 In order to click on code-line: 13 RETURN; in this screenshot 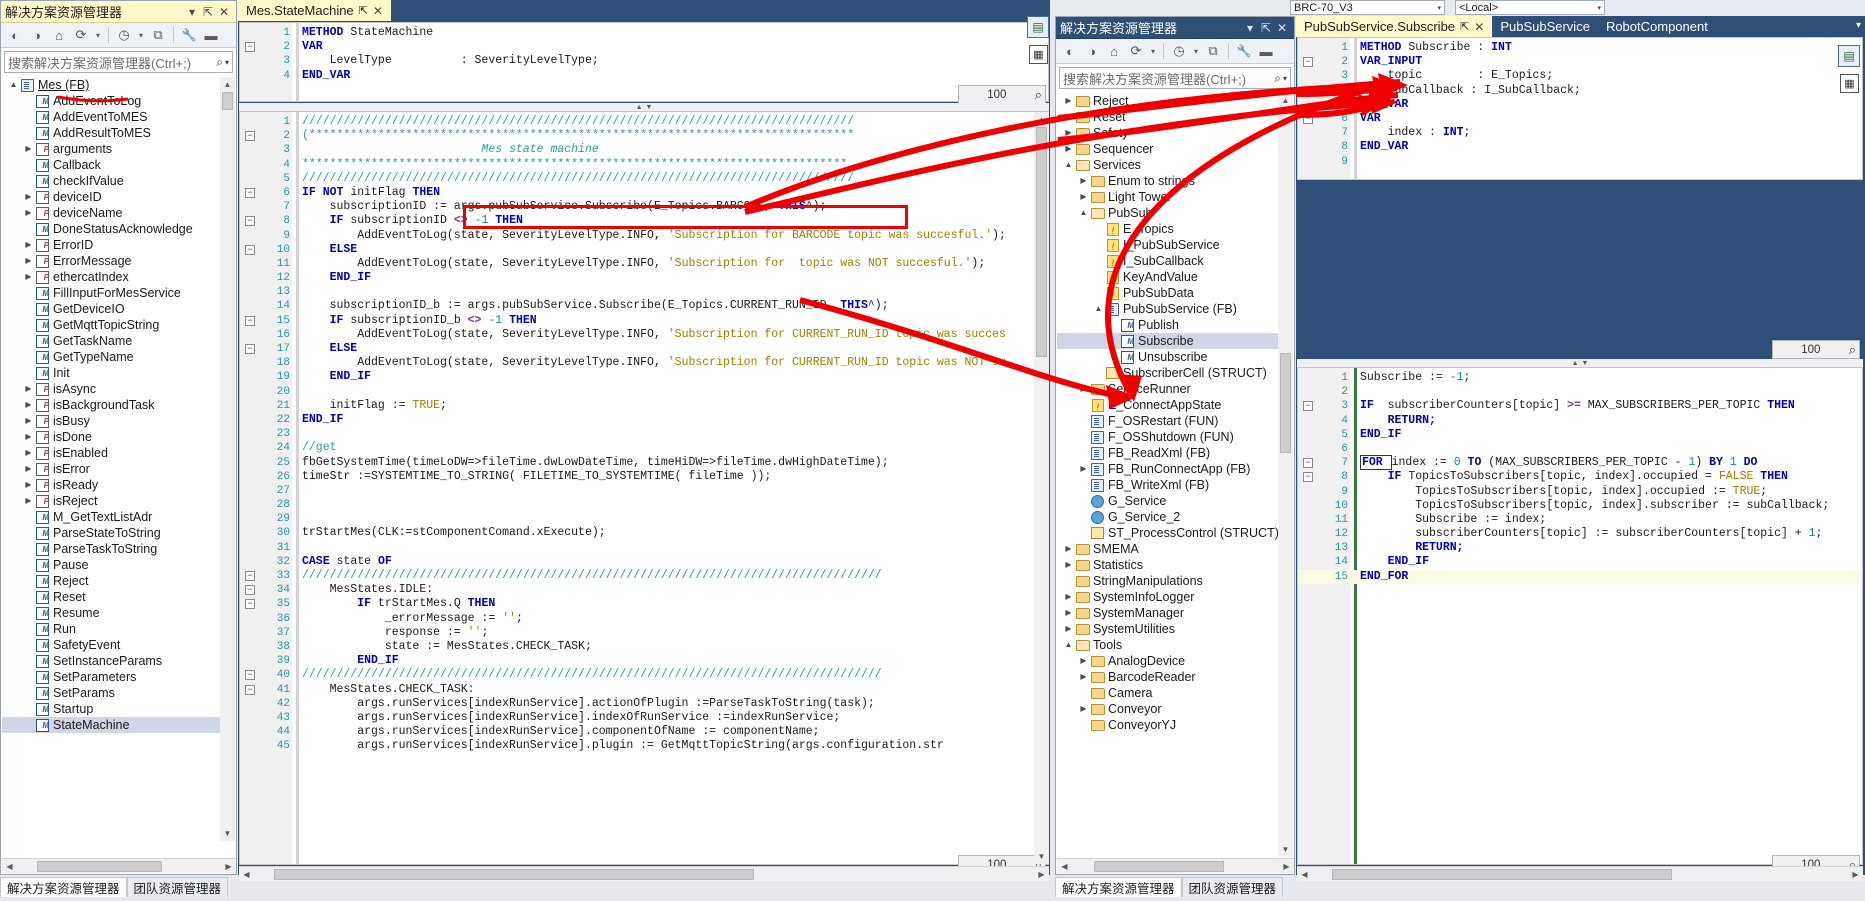, I will do `click(1580, 548)`.